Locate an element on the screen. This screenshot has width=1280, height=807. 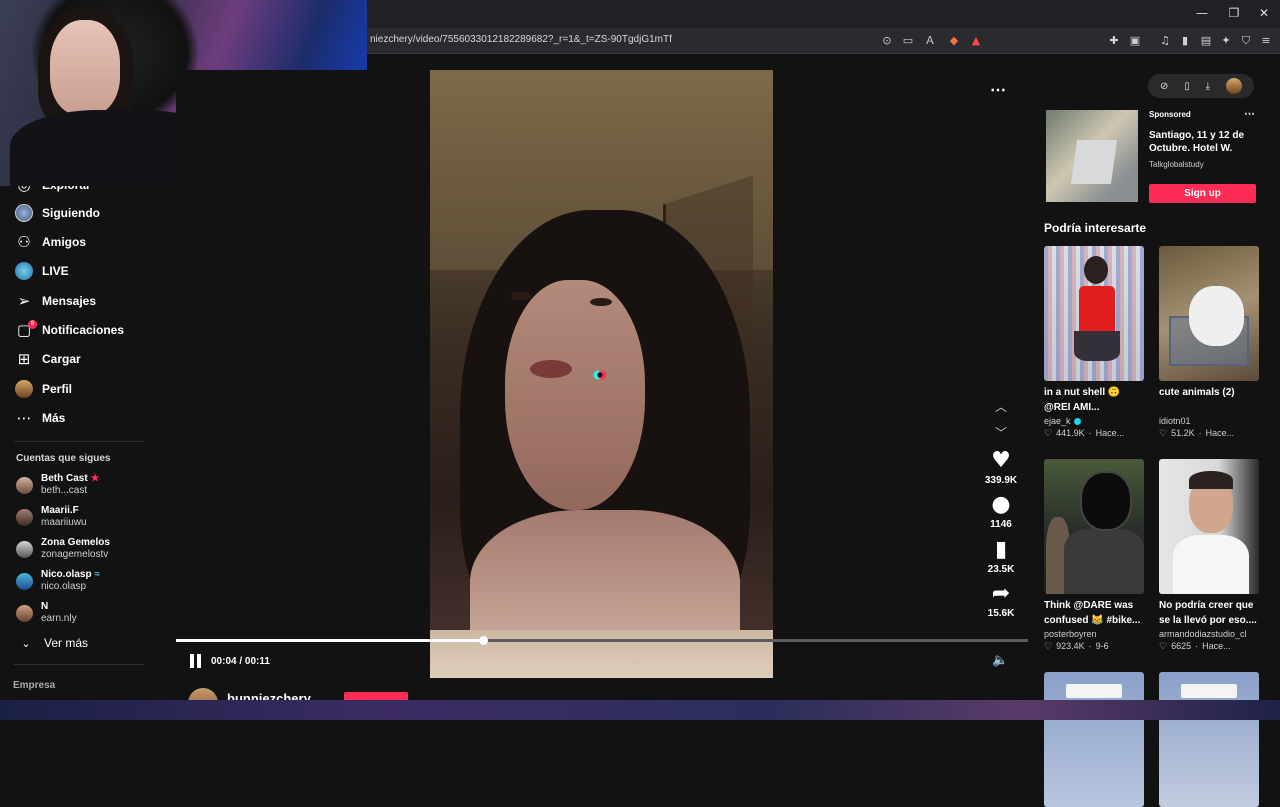
signup-button: Sign up is located at coordinates (1202, 193).